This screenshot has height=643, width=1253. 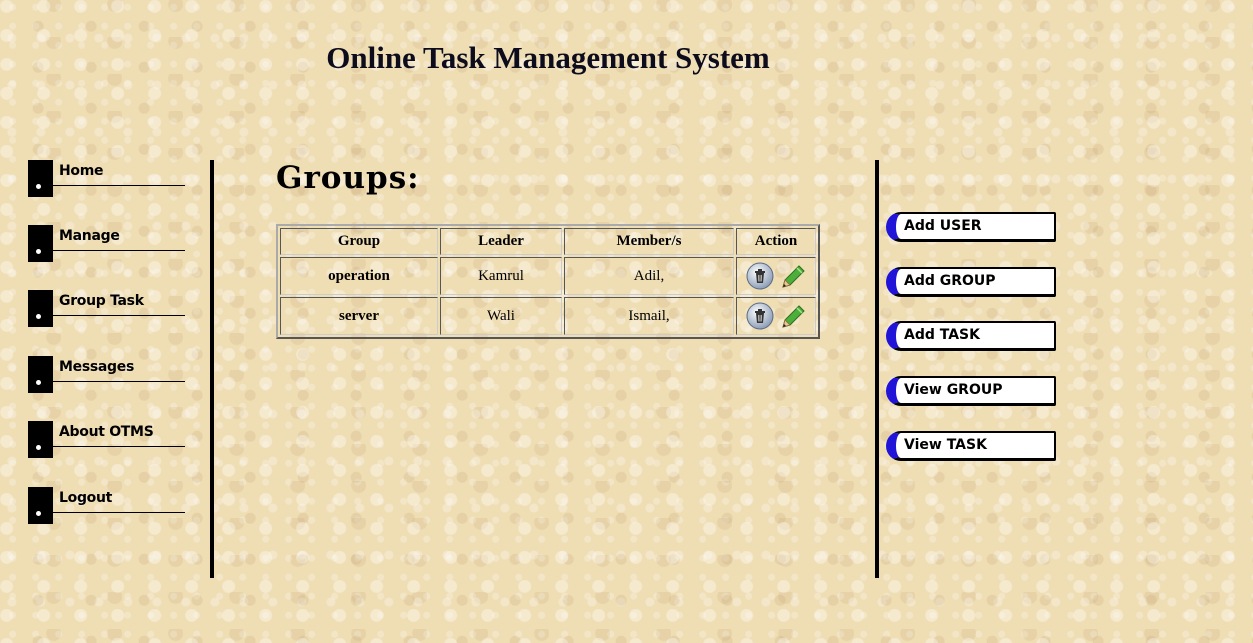 I want to click on nav-item-group-task: Group Task, so click(x=107, y=308).